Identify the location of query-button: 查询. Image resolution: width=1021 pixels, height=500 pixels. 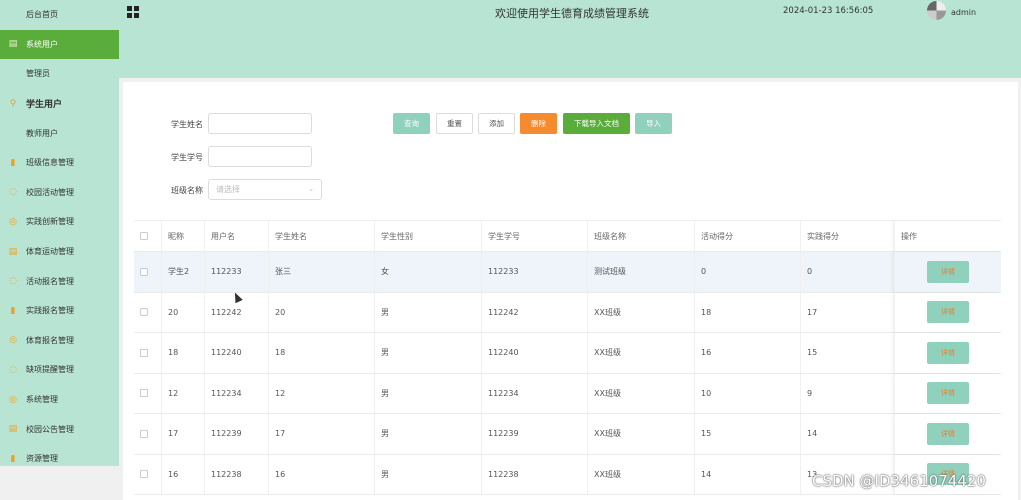
(411, 123).